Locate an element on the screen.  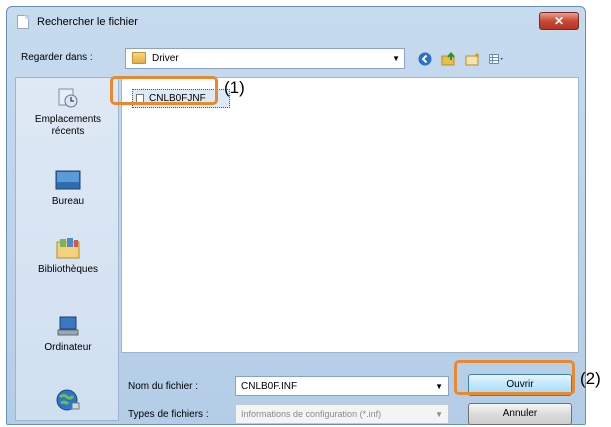
callout-1: (1) is located at coordinates (234, 87).